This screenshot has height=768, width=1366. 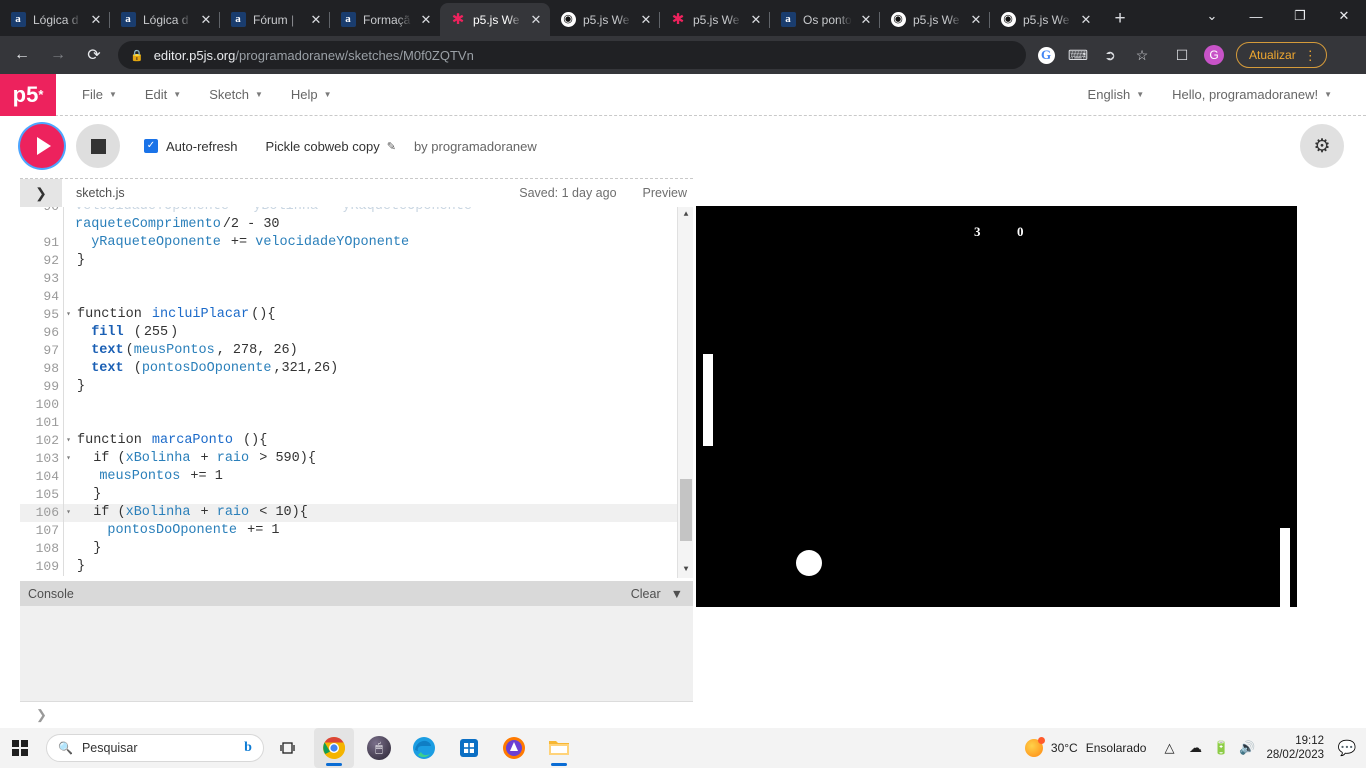 What do you see at coordinates (356, 351) in the screenshot?
I see `code-line: 97 text (meusPontos, 278, 26)` at bounding box center [356, 351].